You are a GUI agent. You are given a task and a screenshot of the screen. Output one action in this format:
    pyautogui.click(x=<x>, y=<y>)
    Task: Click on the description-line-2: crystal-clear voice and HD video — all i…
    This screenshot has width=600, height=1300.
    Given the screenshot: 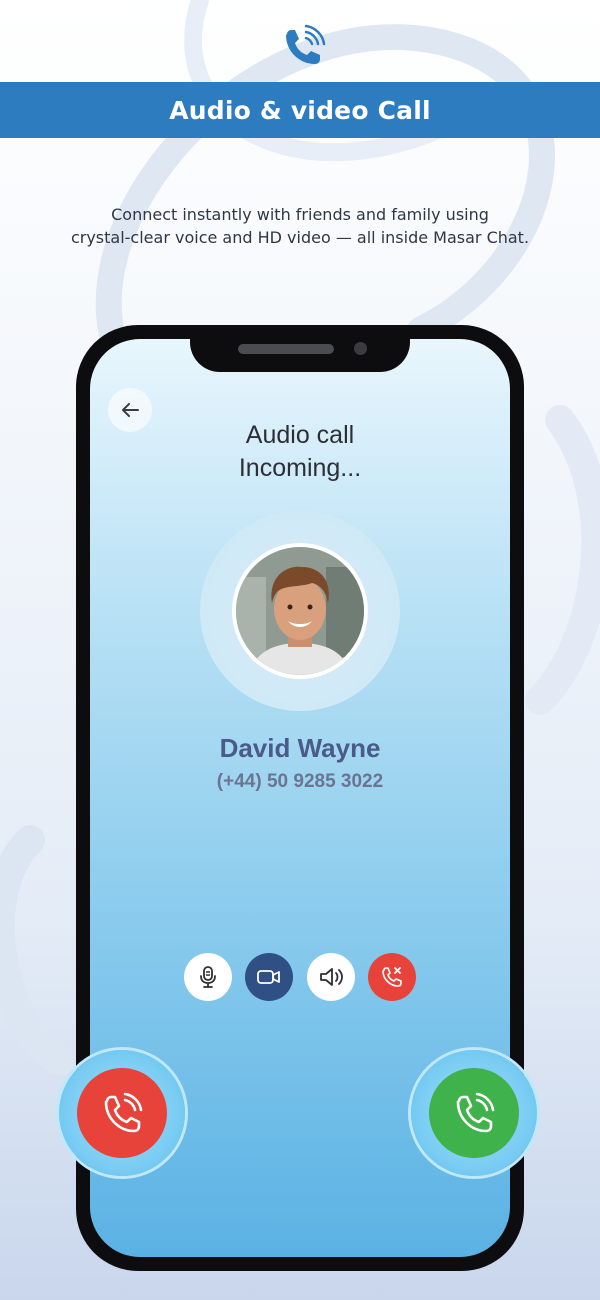 What is the action you would take?
    pyautogui.click(x=300, y=237)
    